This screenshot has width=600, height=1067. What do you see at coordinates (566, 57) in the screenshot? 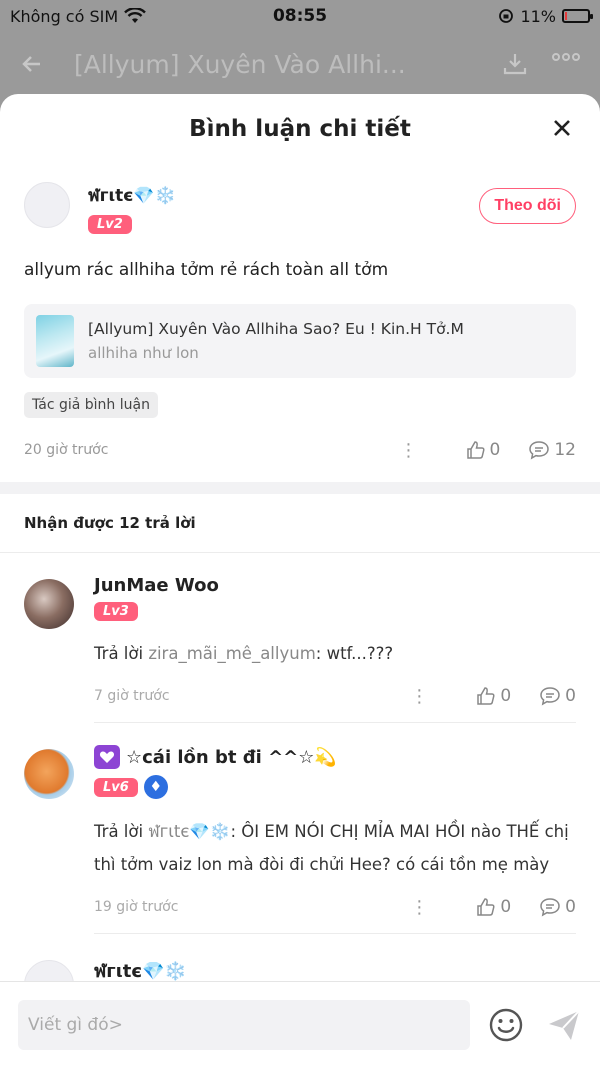
I see `more-icon` at bounding box center [566, 57].